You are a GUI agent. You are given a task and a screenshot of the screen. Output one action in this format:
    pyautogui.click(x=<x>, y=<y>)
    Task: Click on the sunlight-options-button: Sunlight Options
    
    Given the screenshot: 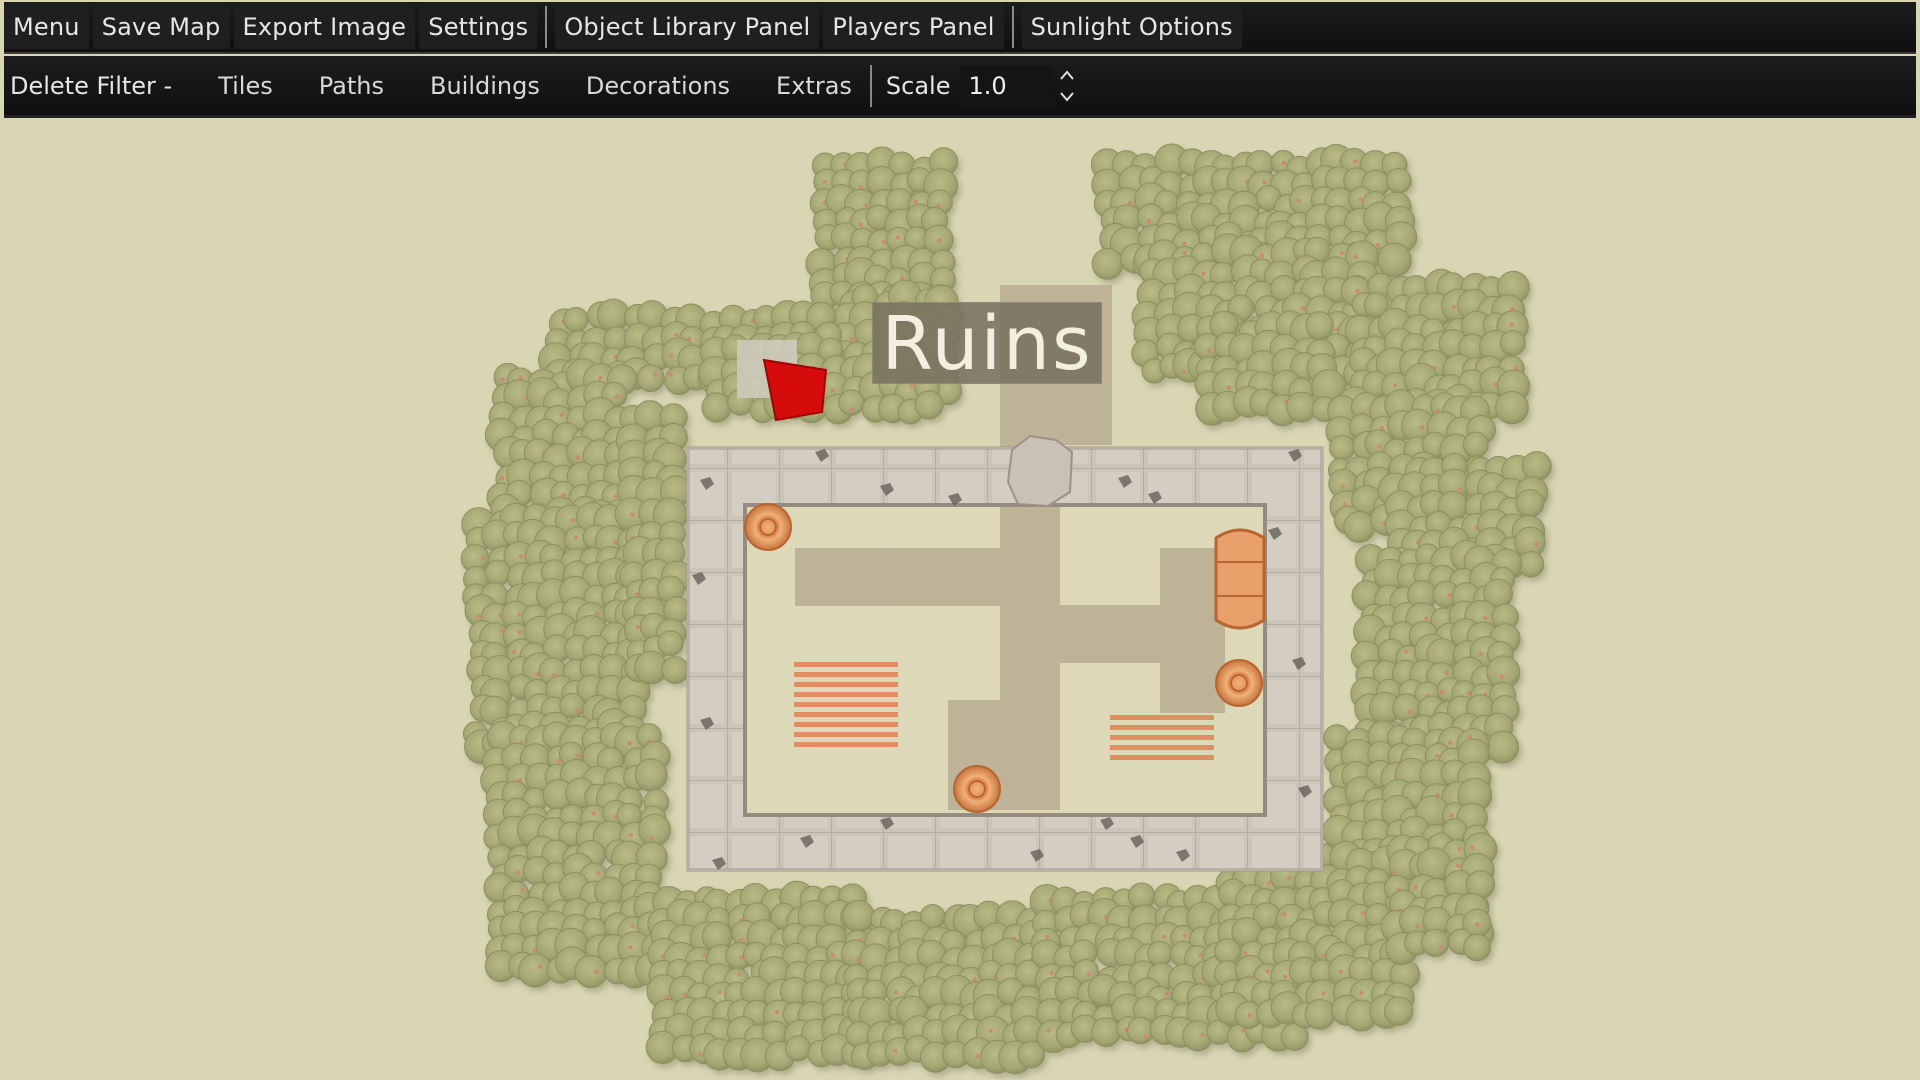 What is the action you would take?
    pyautogui.click(x=1131, y=27)
    